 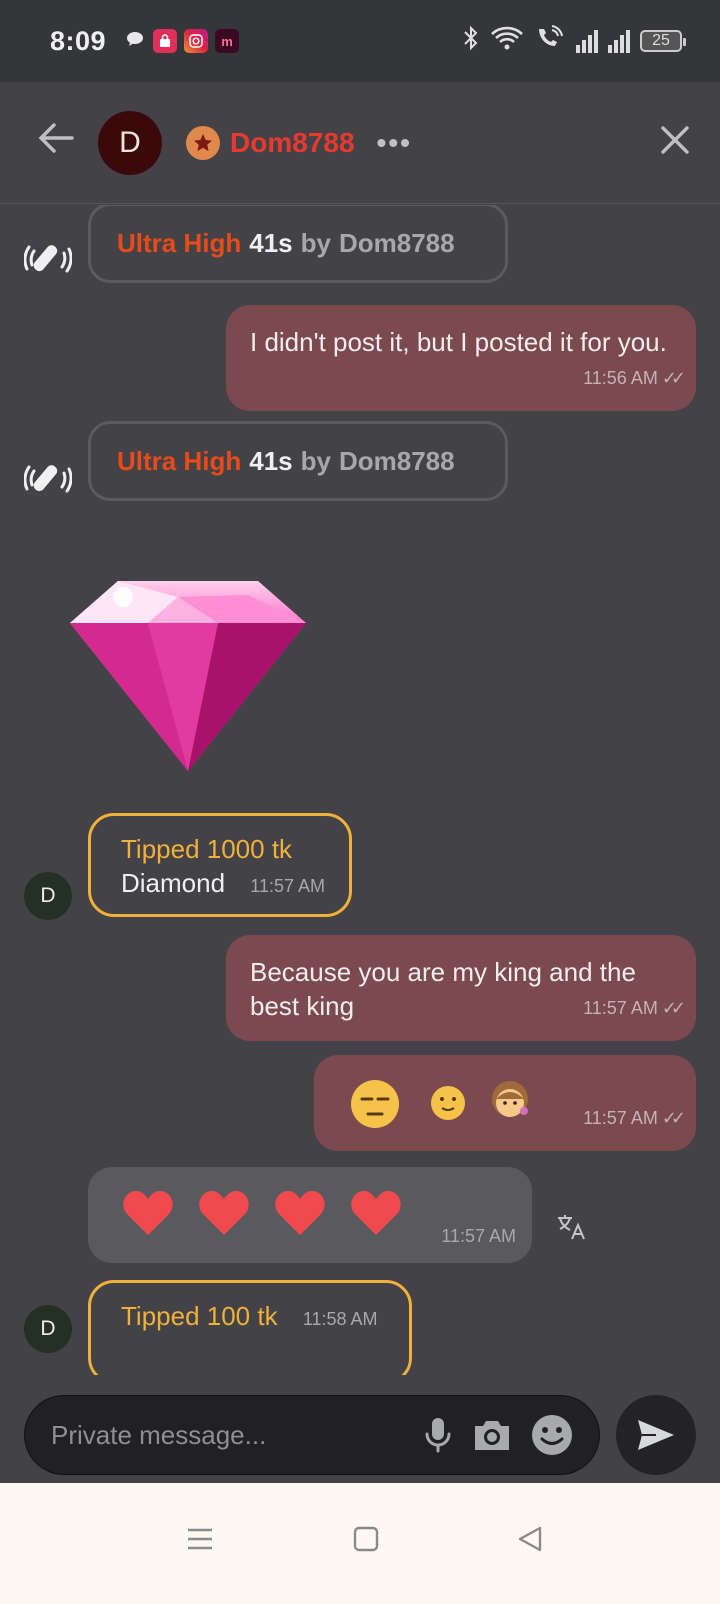 I want to click on send-icon, so click(x=656, y=1435).